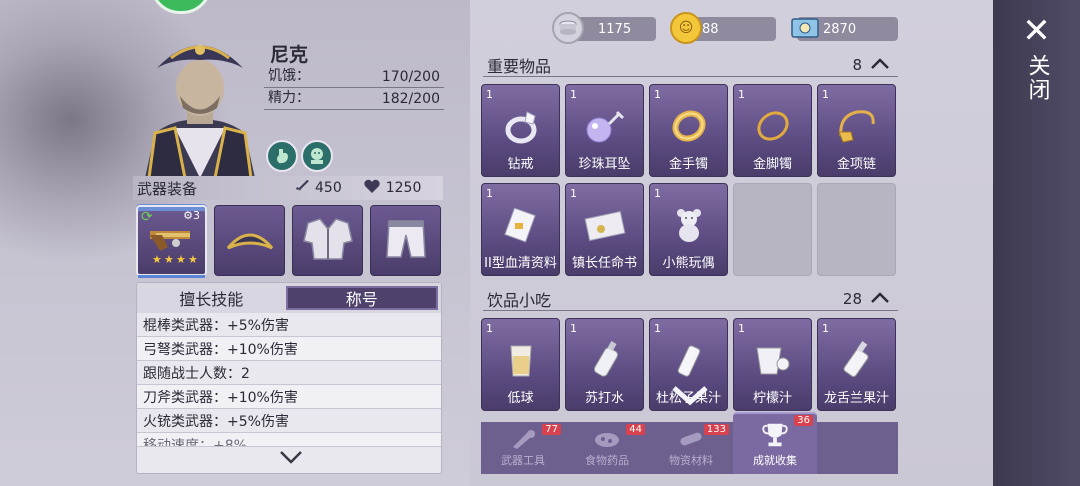 The image size is (1080, 486). Describe the element at coordinates (200, 104) in the screenshot. I see `character-portrait` at that location.